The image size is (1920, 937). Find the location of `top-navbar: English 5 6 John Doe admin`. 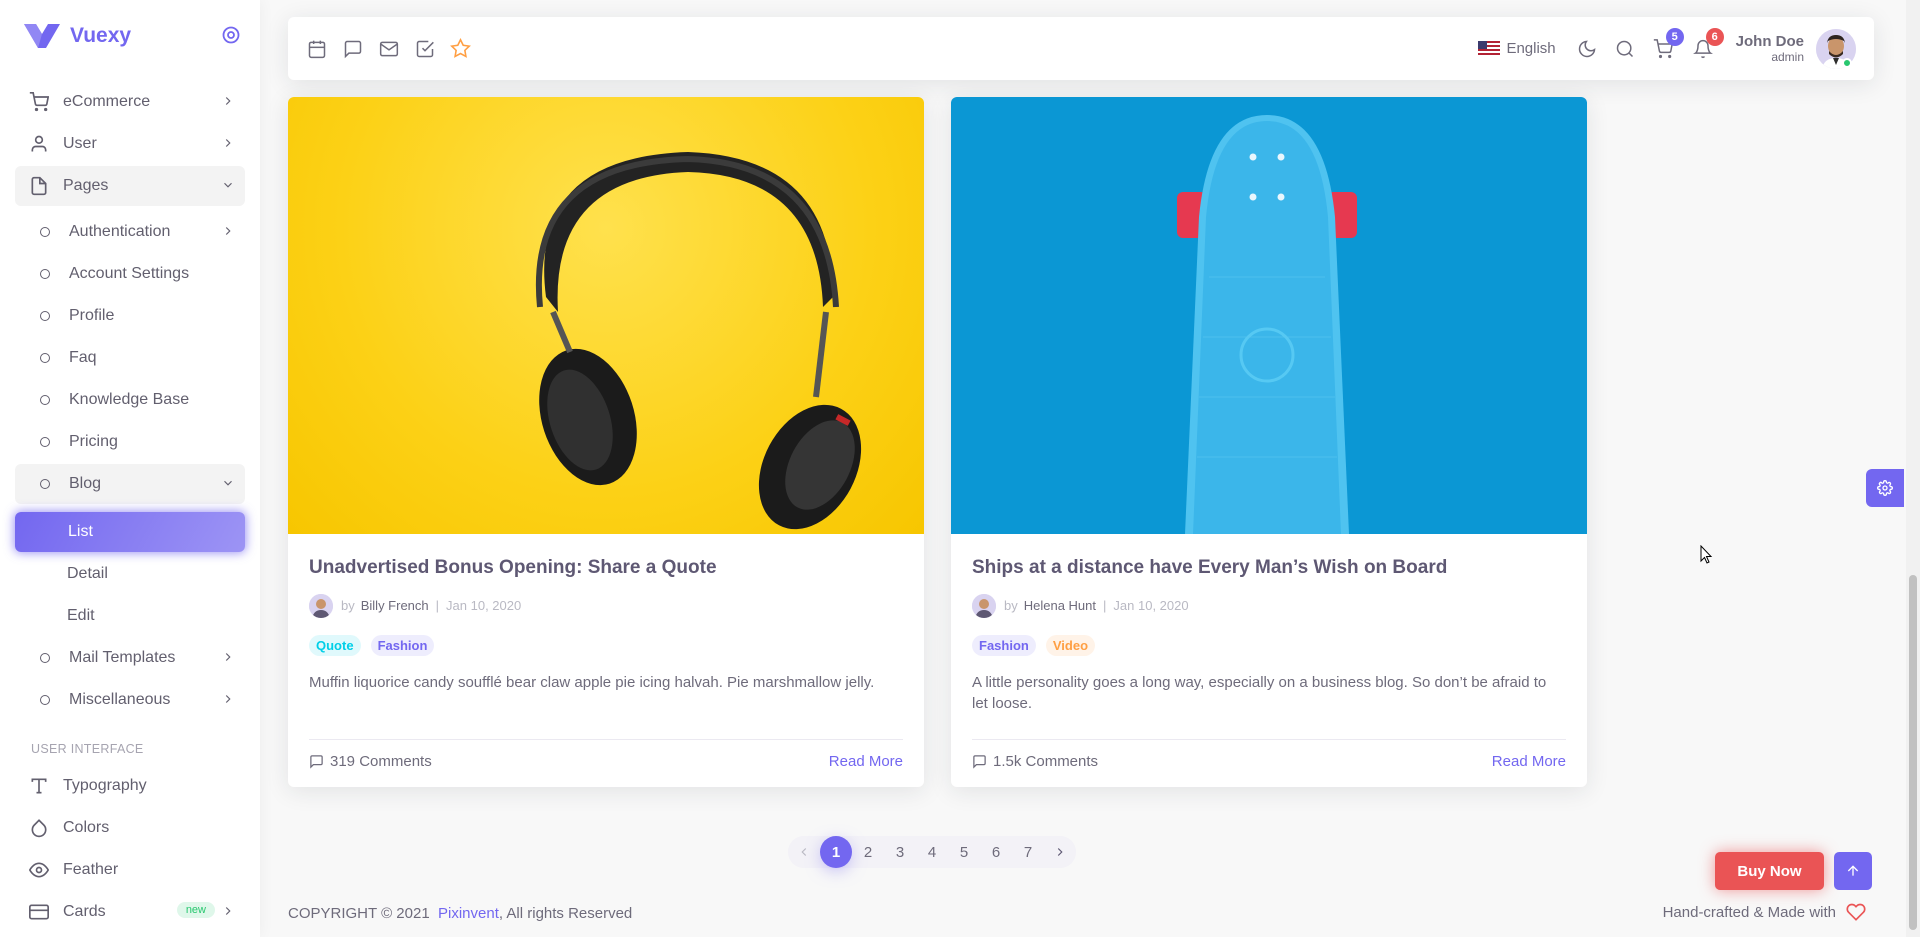

top-navbar: English 5 6 John Doe admin is located at coordinates (1081, 48).